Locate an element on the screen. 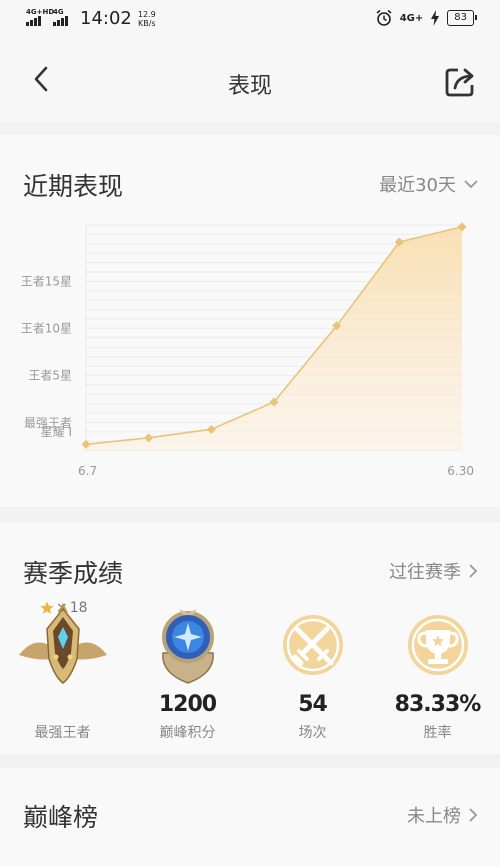 The image size is (500, 866). y-tick-label: 王者15星 is located at coordinates (46, 282).